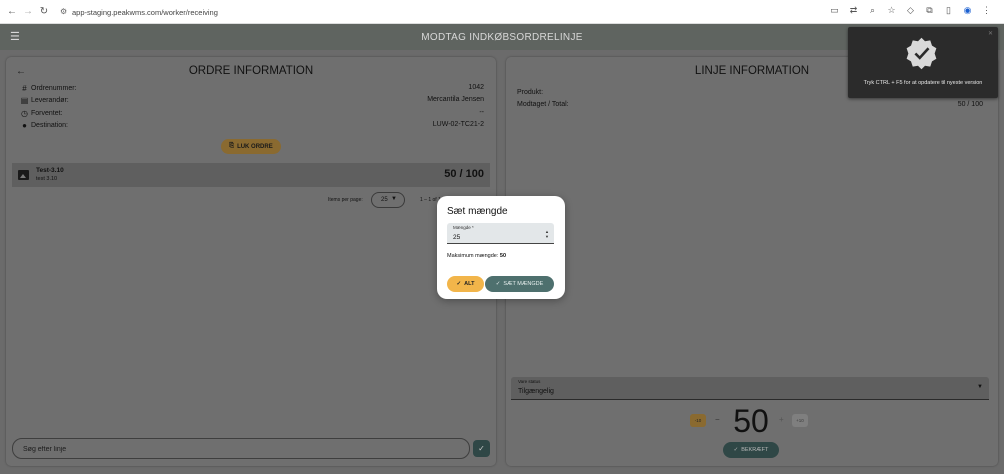 The width and height of the screenshot is (1004, 474). Describe the element at coordinates (493, 237) in the screenshot. I see `quantity-input` at that location.